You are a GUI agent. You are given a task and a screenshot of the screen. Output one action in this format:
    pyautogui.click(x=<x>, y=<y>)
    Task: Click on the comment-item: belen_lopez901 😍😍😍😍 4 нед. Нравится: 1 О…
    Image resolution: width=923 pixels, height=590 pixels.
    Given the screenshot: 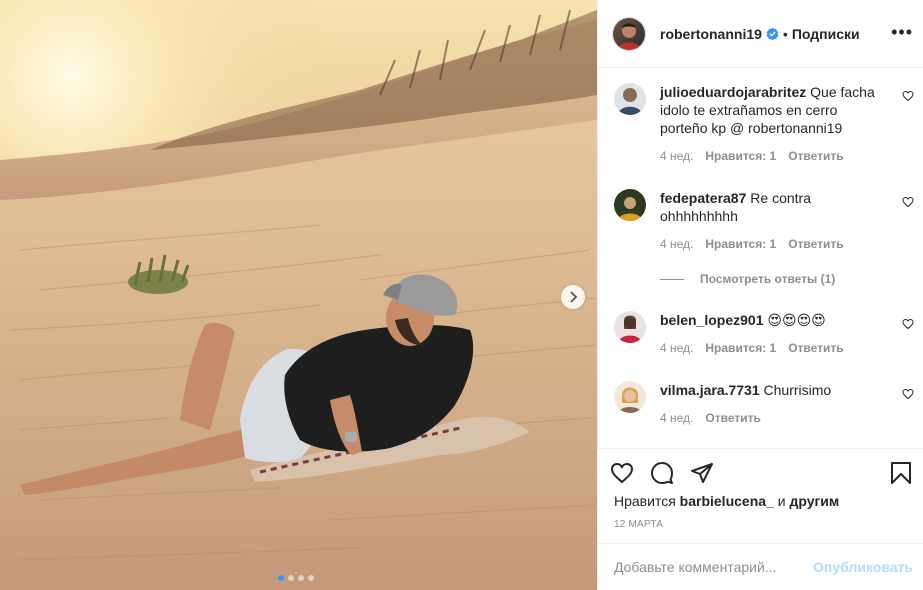 What is the action you would take?
    pyautogui.click(x=764, y=333)
    